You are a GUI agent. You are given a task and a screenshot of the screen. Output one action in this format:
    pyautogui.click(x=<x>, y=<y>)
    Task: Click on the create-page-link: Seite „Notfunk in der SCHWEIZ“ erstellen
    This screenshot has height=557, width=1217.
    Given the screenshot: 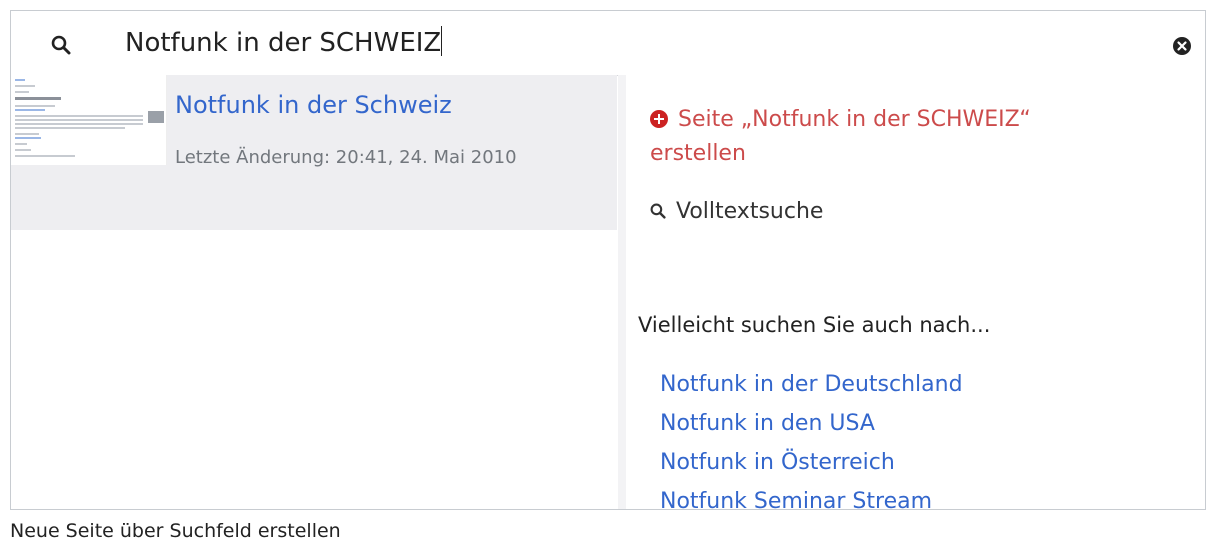 What is the action you would take?
    pyautogui.click(x=870, y=137)
    